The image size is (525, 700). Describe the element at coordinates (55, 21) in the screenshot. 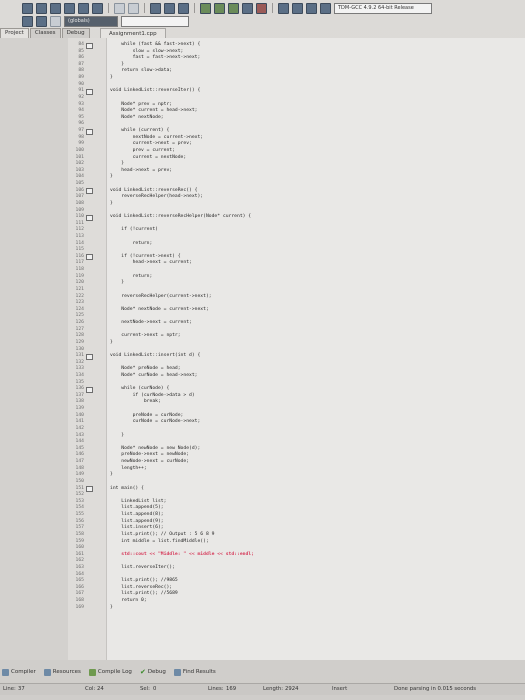

I see `insert-icon` at that location.